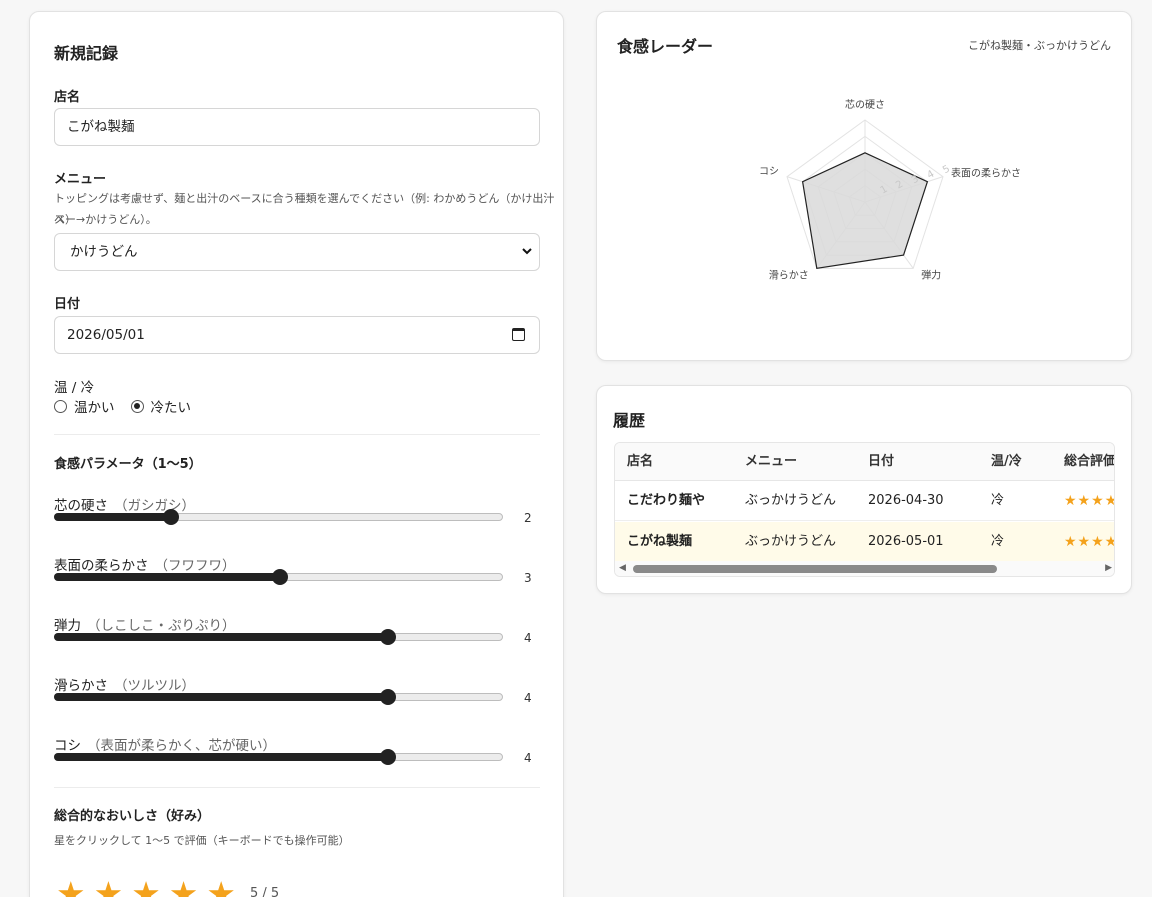  I want to click on temp-option-hot: 温かい, so click(94, 408).